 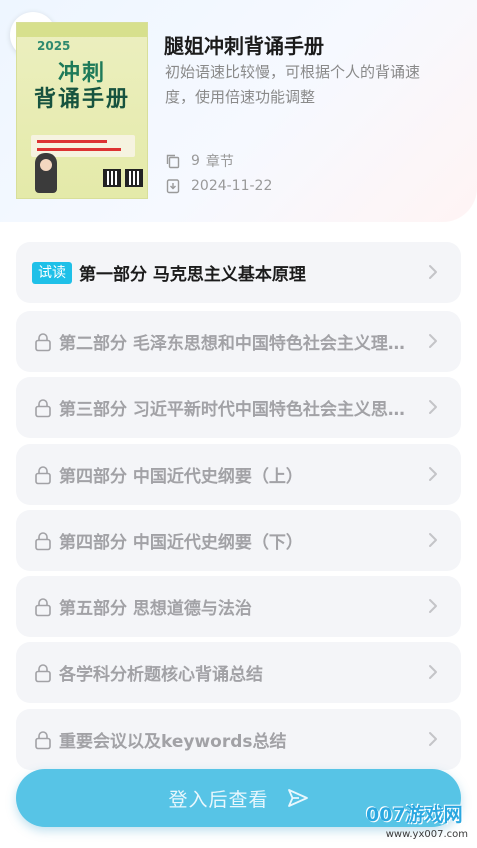 I want to click on chapter-item: 各学科分析题核心背诵总结, so click(x=238, y=672).